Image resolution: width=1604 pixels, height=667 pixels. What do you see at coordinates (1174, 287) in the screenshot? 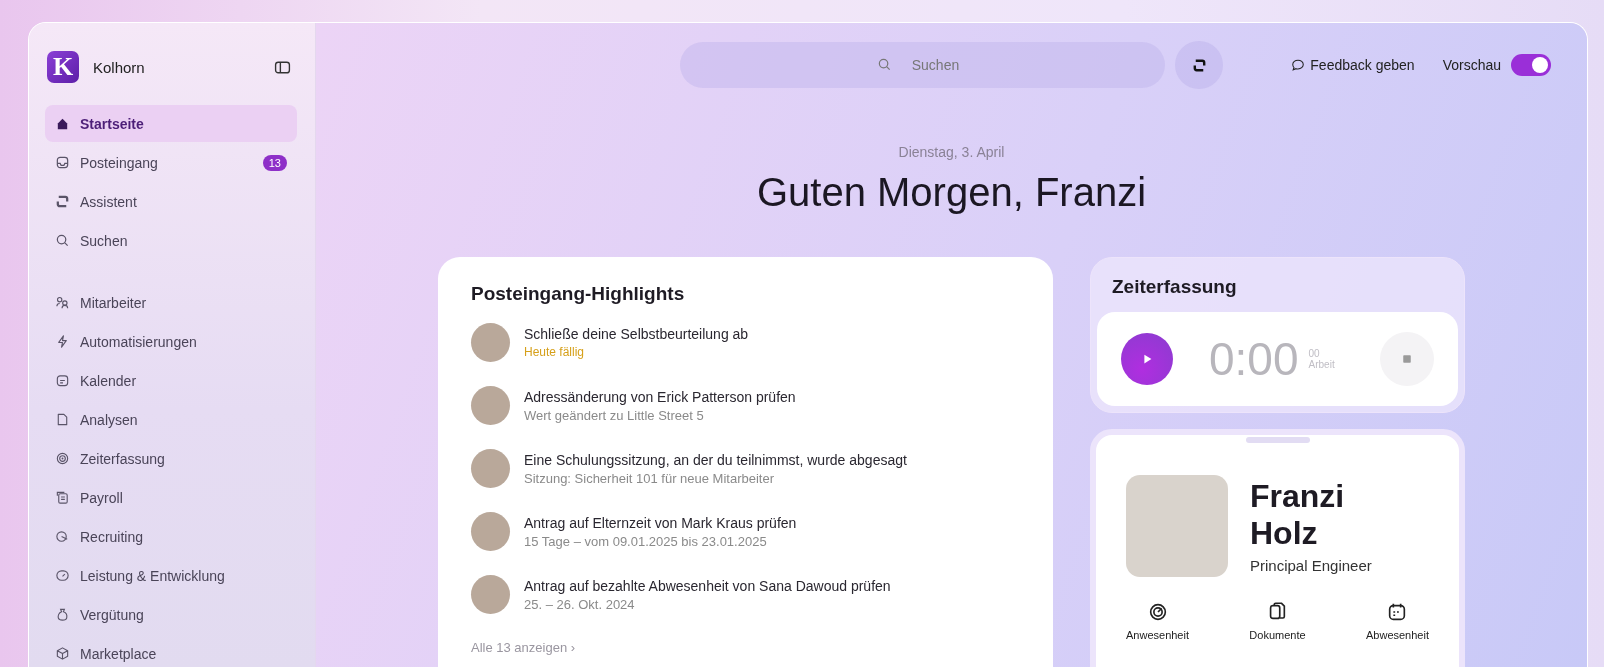
I see `card-title: Zeiterfassung` at bounding box center [1174, 287].